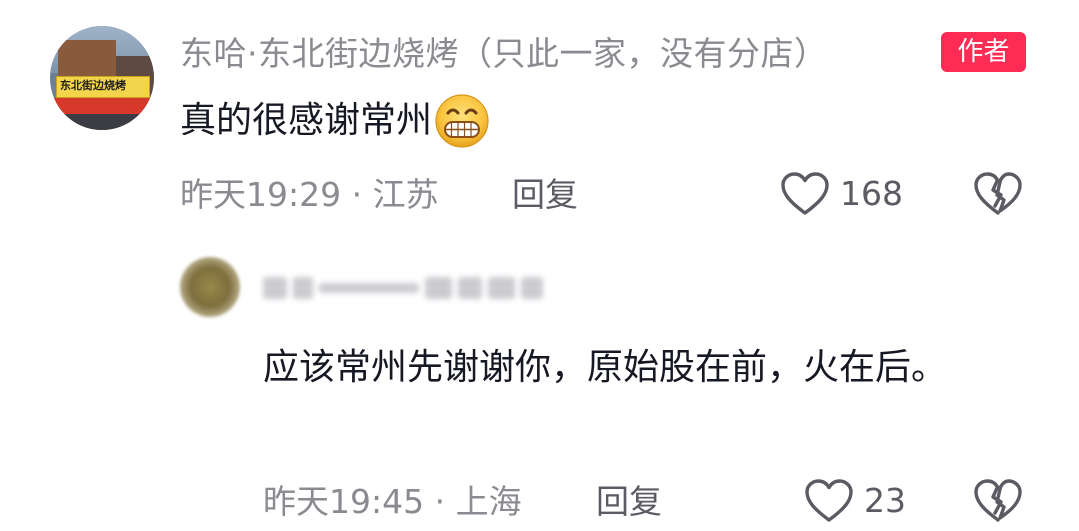  I want to click on reply-avatar, so click(210, 287).